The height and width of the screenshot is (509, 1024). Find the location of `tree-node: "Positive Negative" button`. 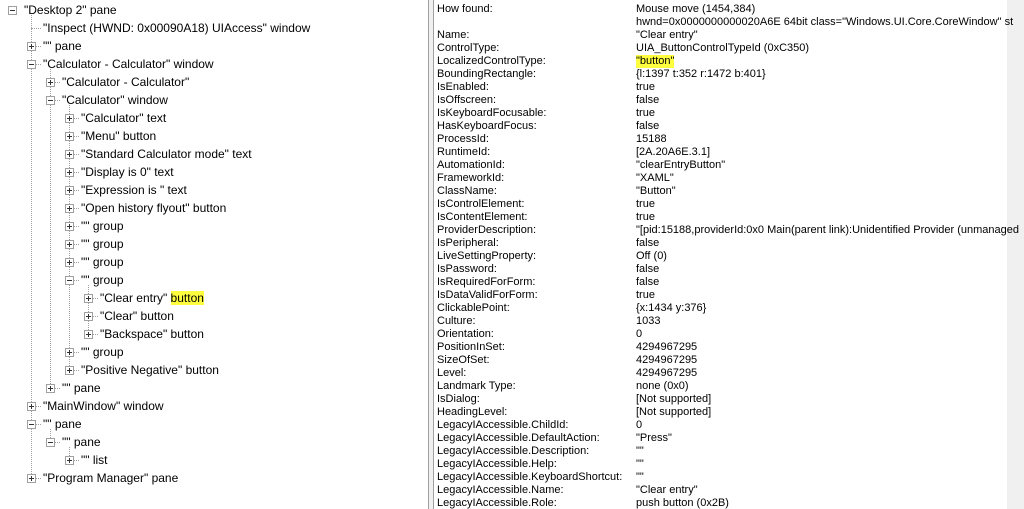

tree-node: "Positive Negative" button is located at coordinates (214, 370).